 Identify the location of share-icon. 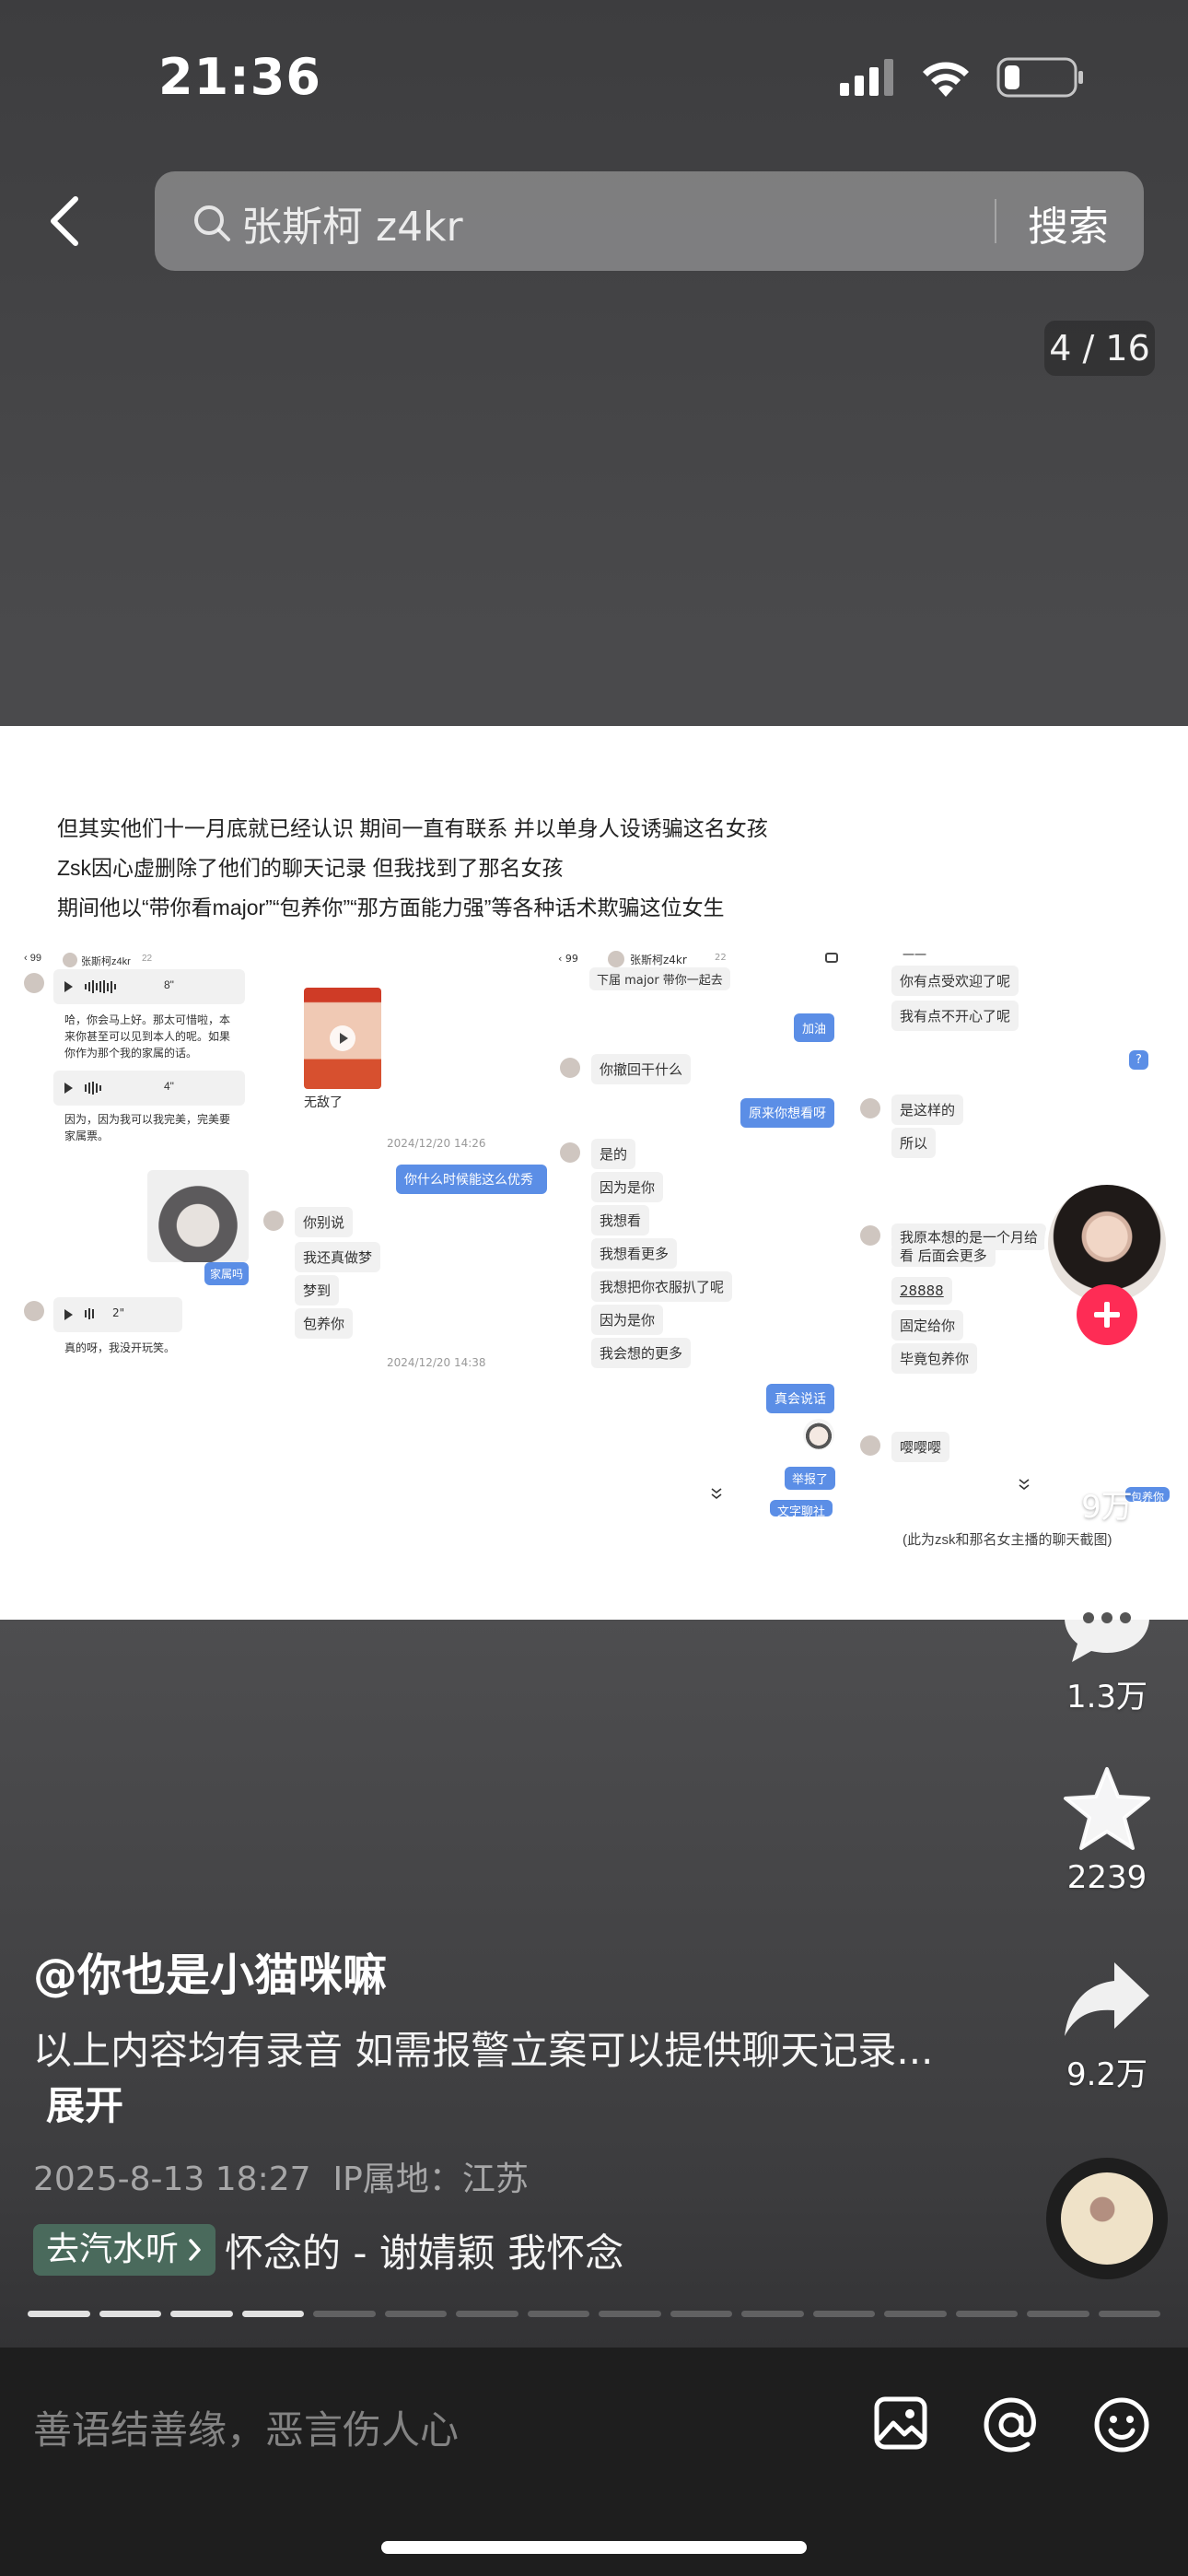
(1107, 1999).